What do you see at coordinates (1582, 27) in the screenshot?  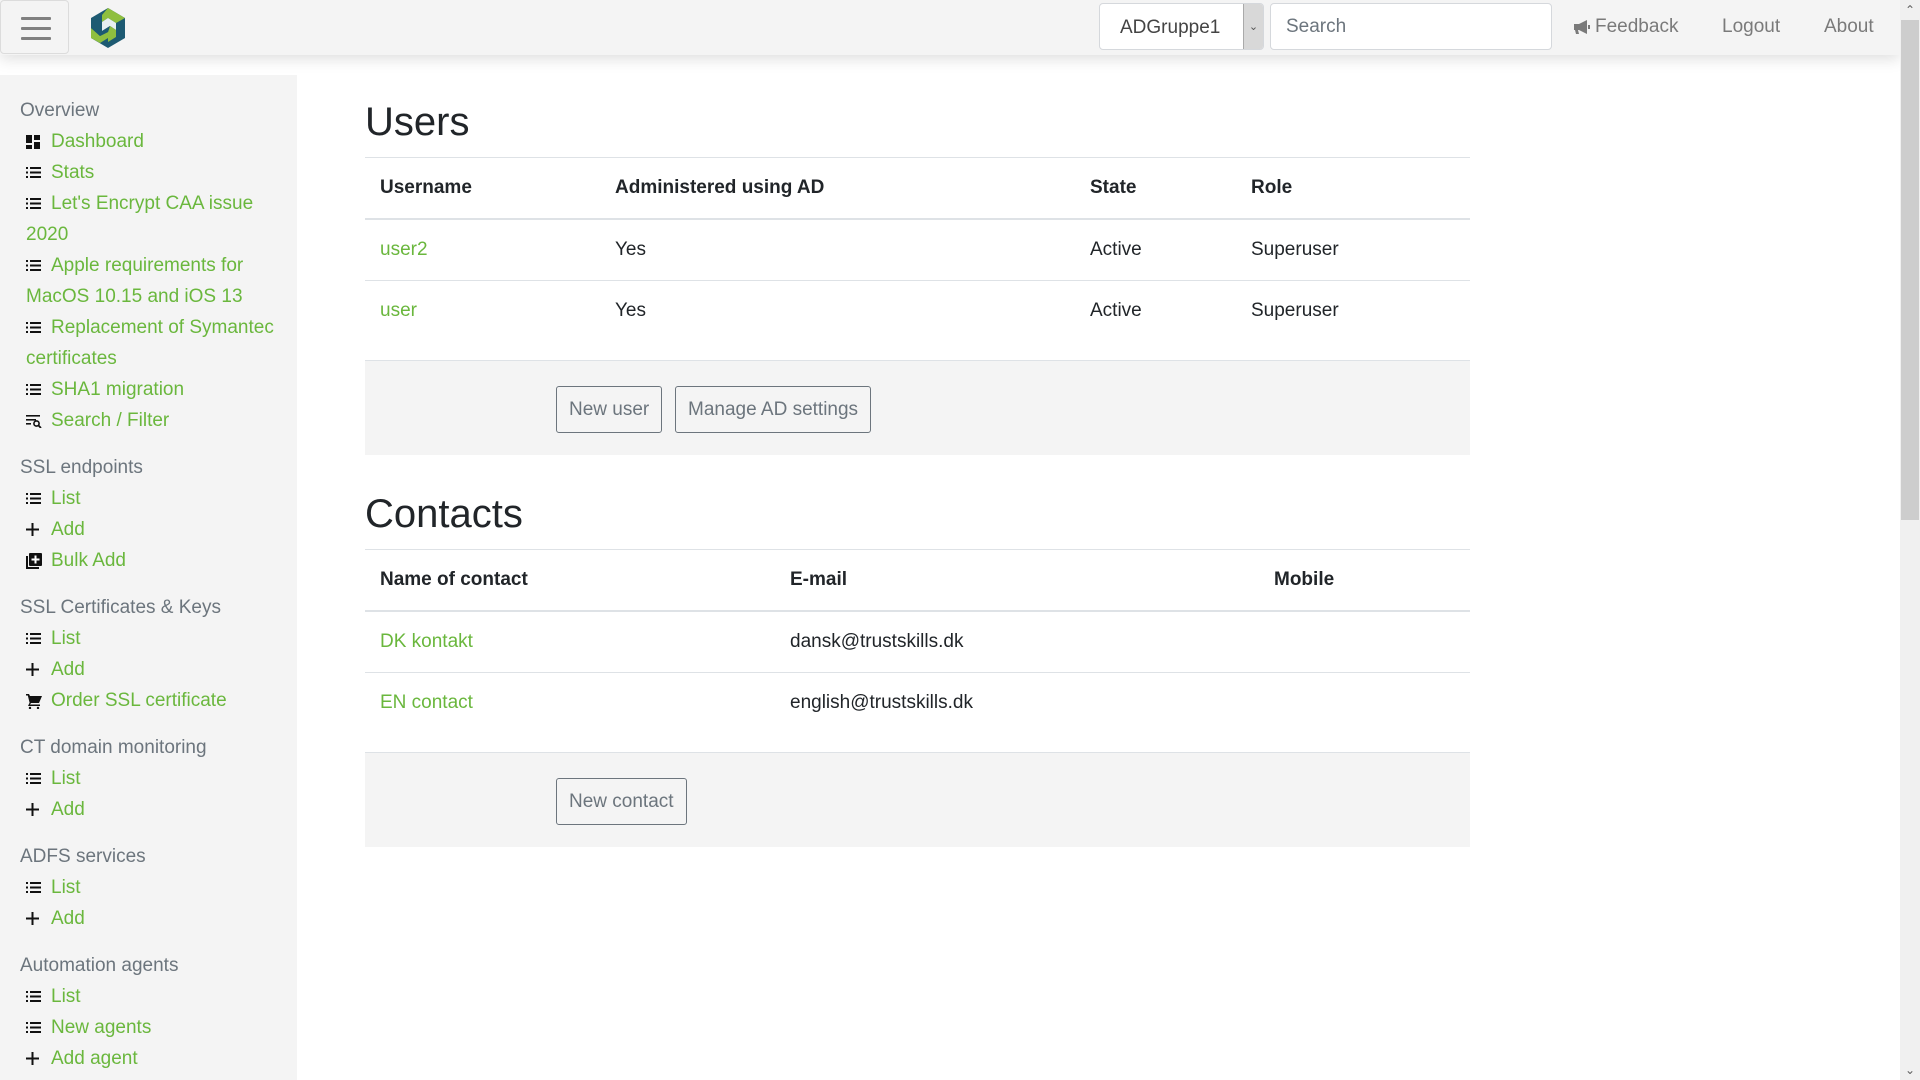 I see `megaphone-icon` at bounding box center [1582, 27].